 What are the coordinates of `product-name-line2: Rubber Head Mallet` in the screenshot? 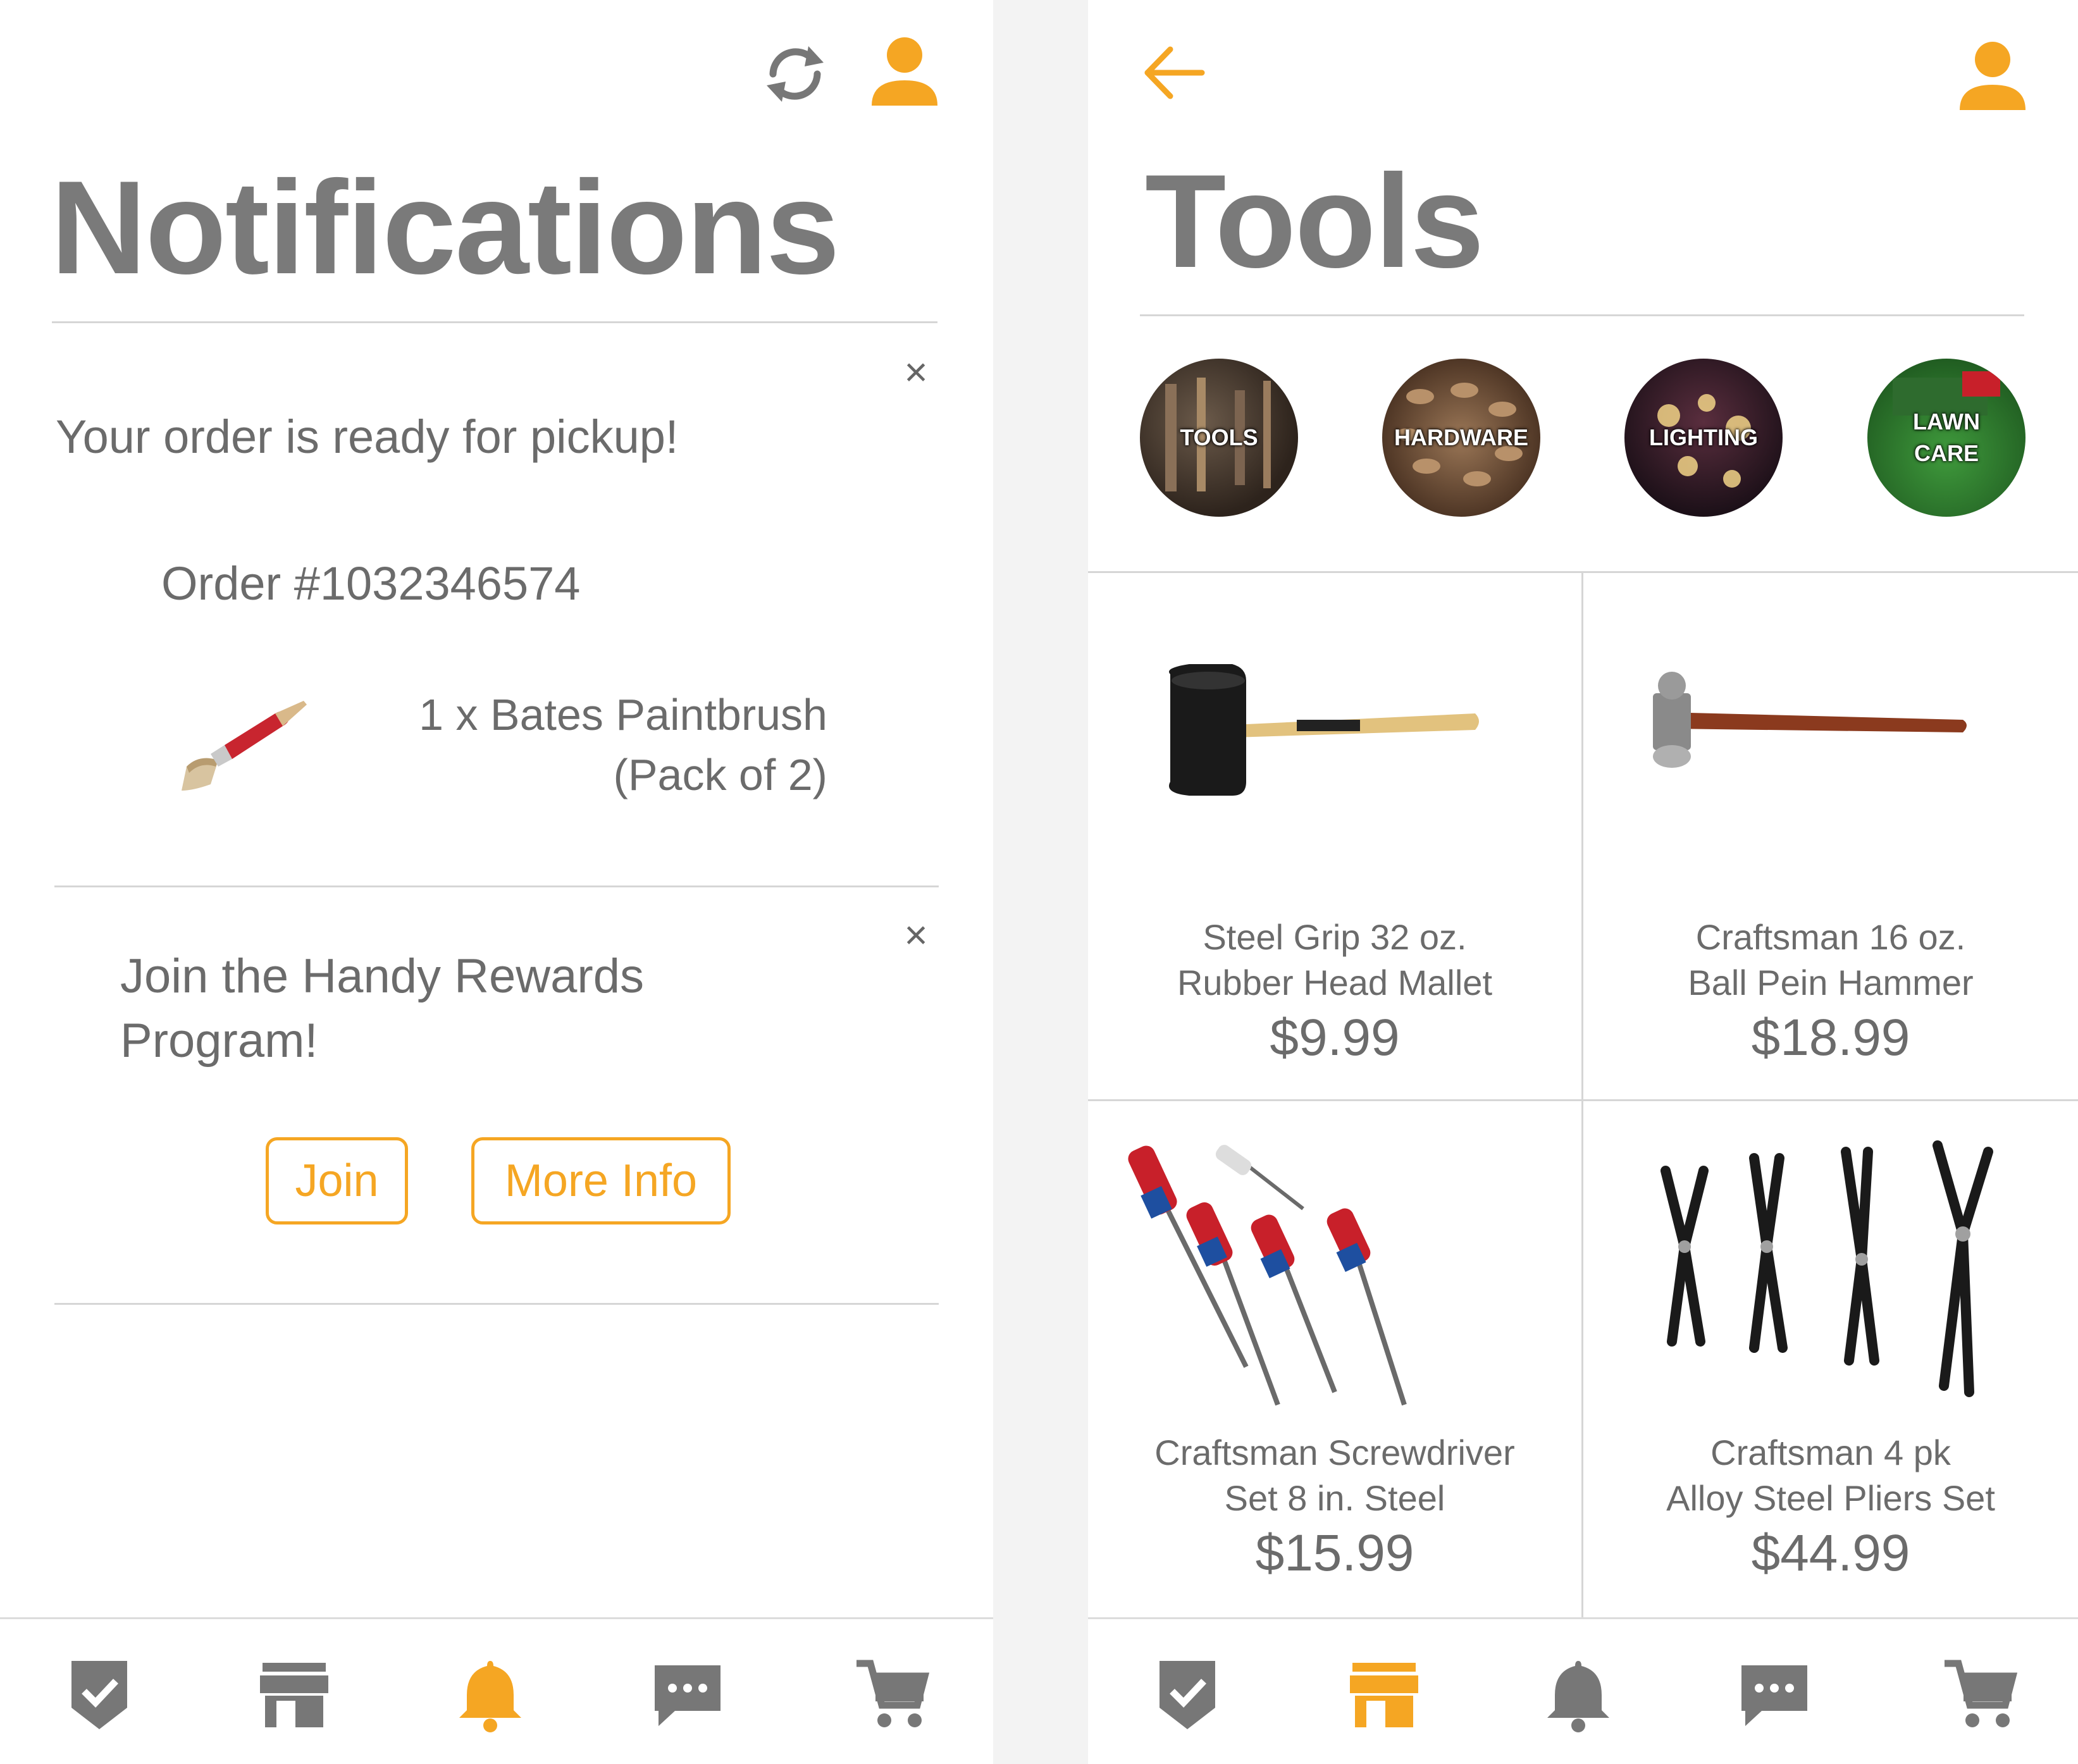 It's located at (1335, 982).